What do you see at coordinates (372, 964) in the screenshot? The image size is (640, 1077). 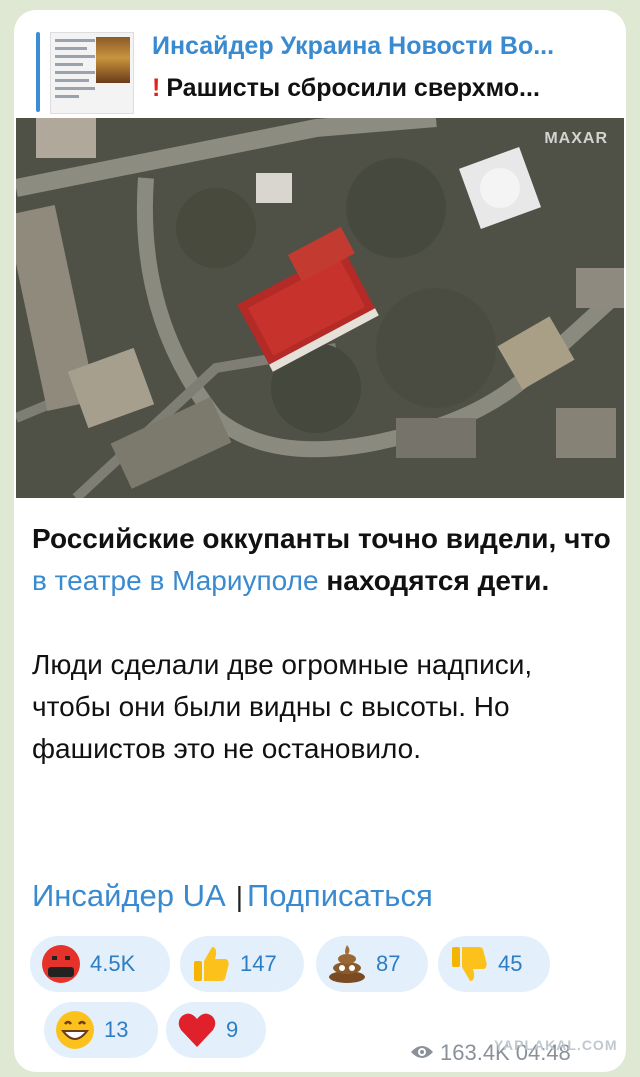 I see `reaction-poop: 87` at bounding box center [372, 964].